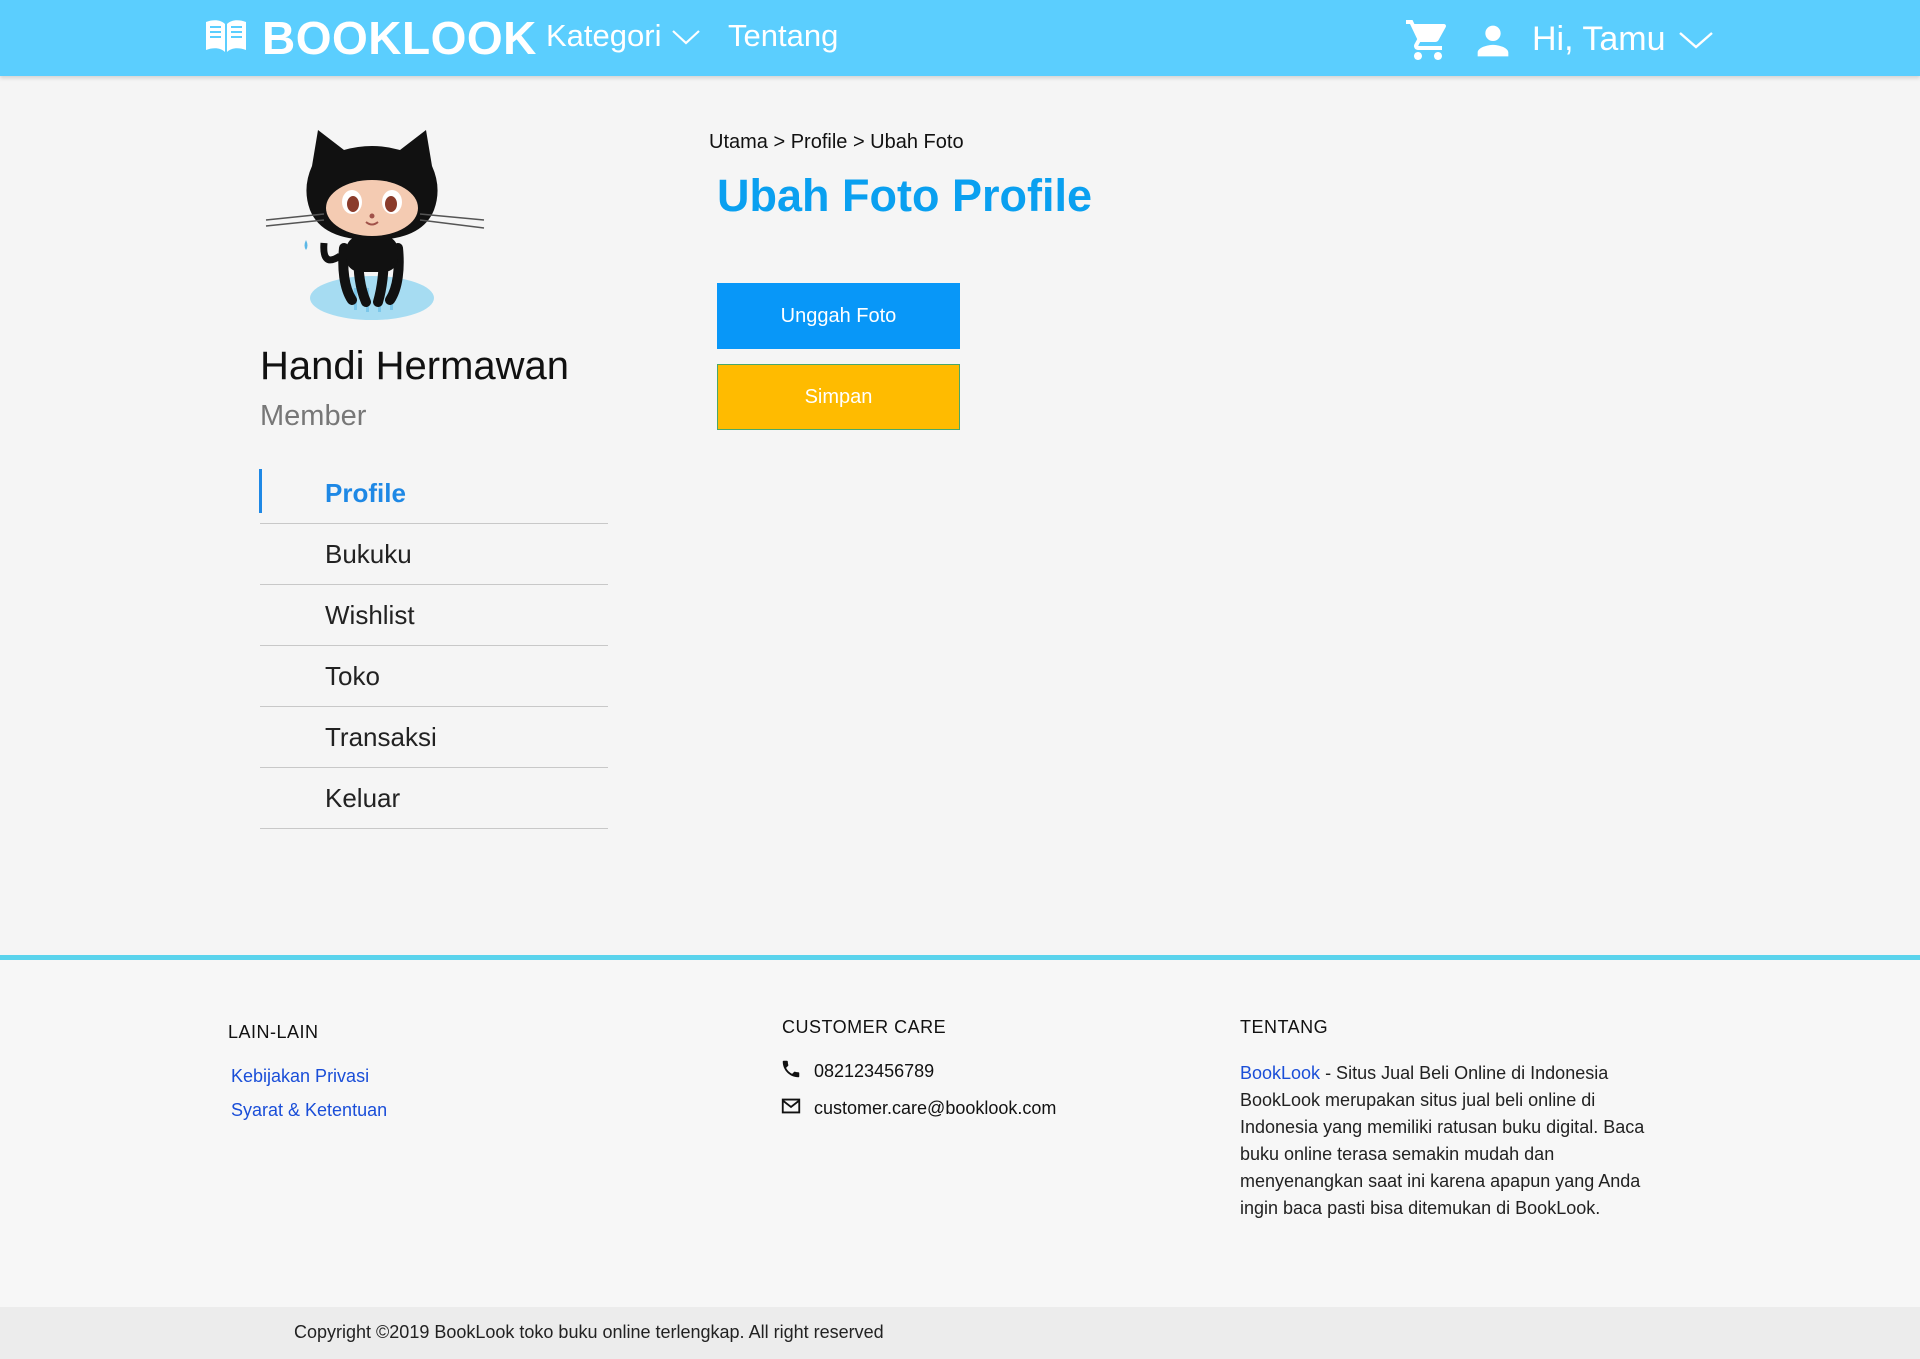  What do you see at coordinates (434, 554) in the screenshot?
I see `sidebar-item-bukuku: Bukuku` at bounding box center [434, 554].